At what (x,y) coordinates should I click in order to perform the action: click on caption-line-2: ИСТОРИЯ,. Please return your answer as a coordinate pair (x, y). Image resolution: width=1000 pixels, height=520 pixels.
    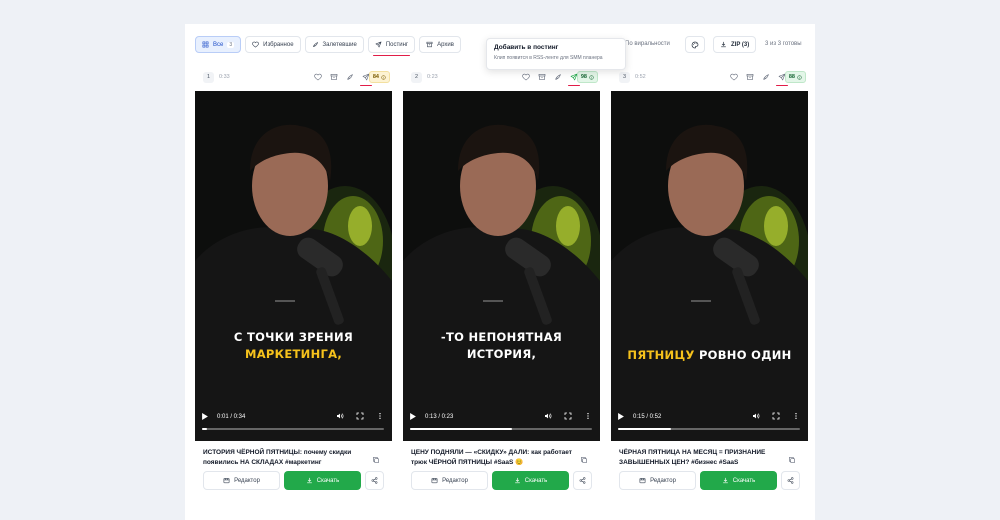
    Looking at the image, I should click on (501, 354).